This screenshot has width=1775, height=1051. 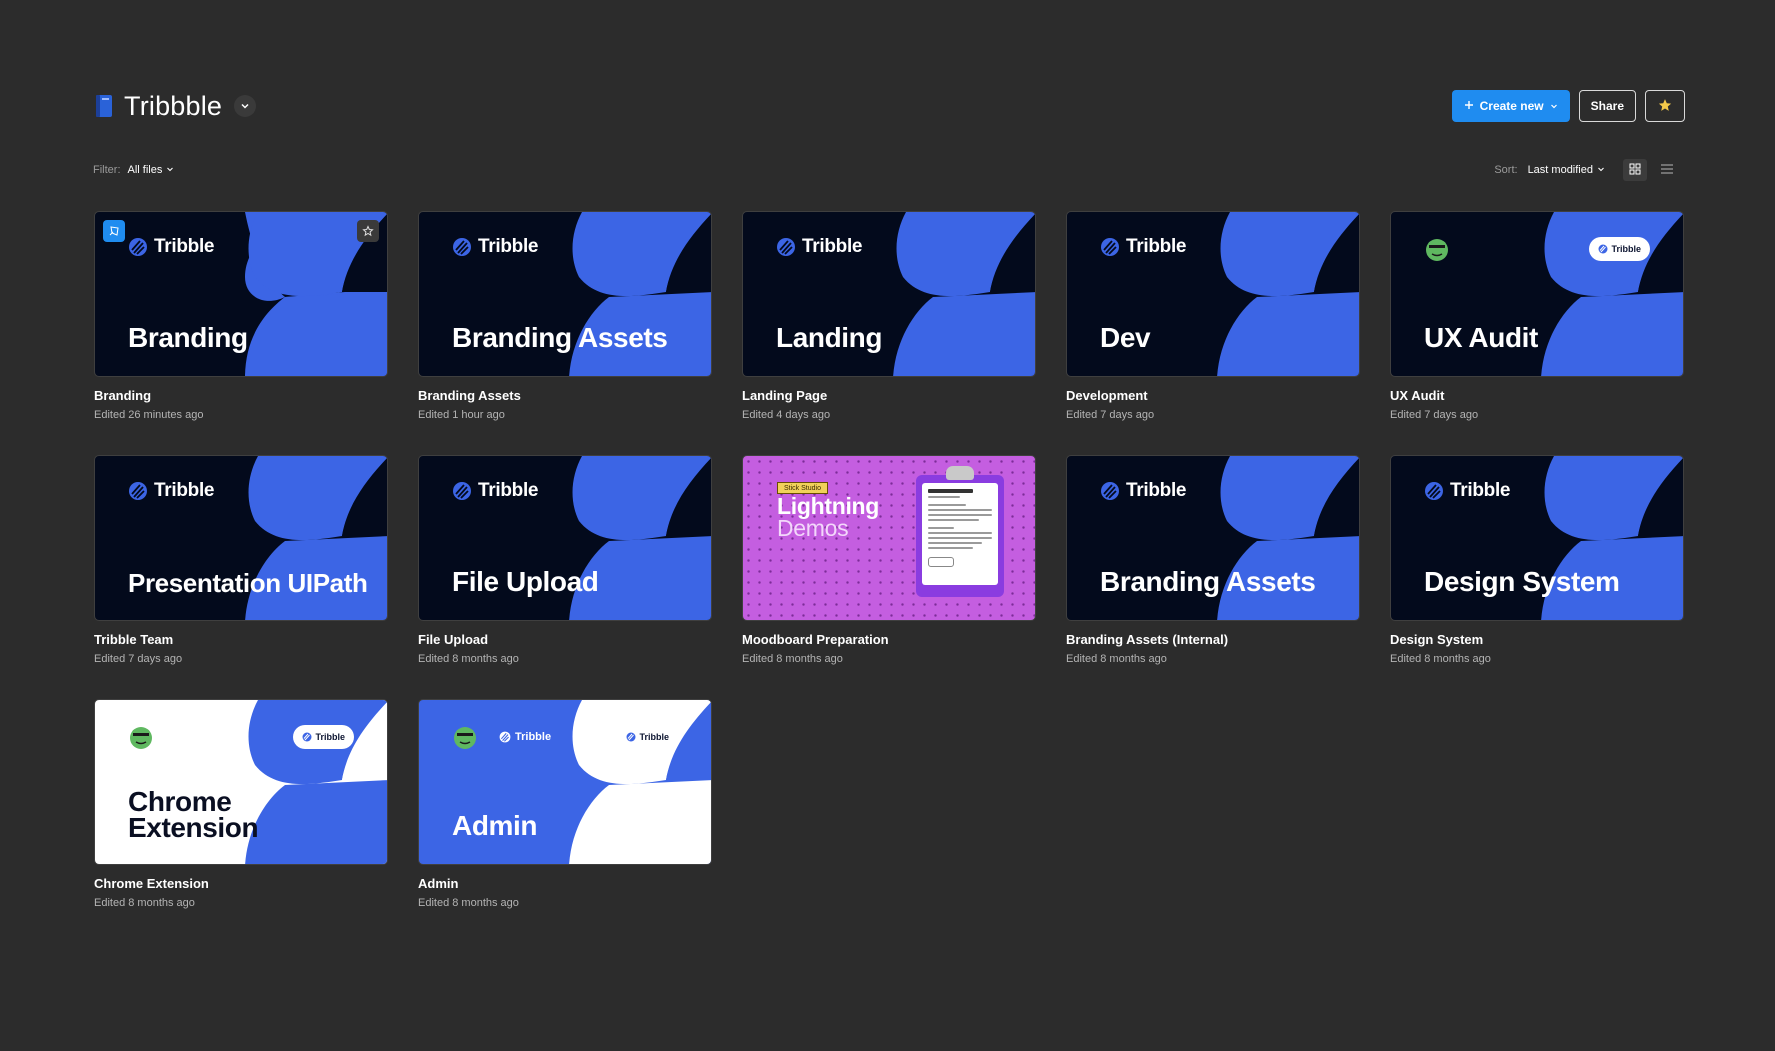 I want to click on file-thumbnail: Tribble Chrome Extension, so click(x=241, y=782).